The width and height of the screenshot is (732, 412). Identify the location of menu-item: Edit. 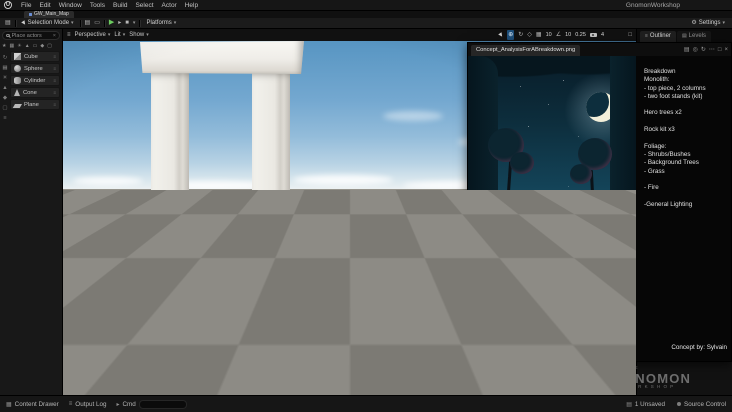
(44, 5).